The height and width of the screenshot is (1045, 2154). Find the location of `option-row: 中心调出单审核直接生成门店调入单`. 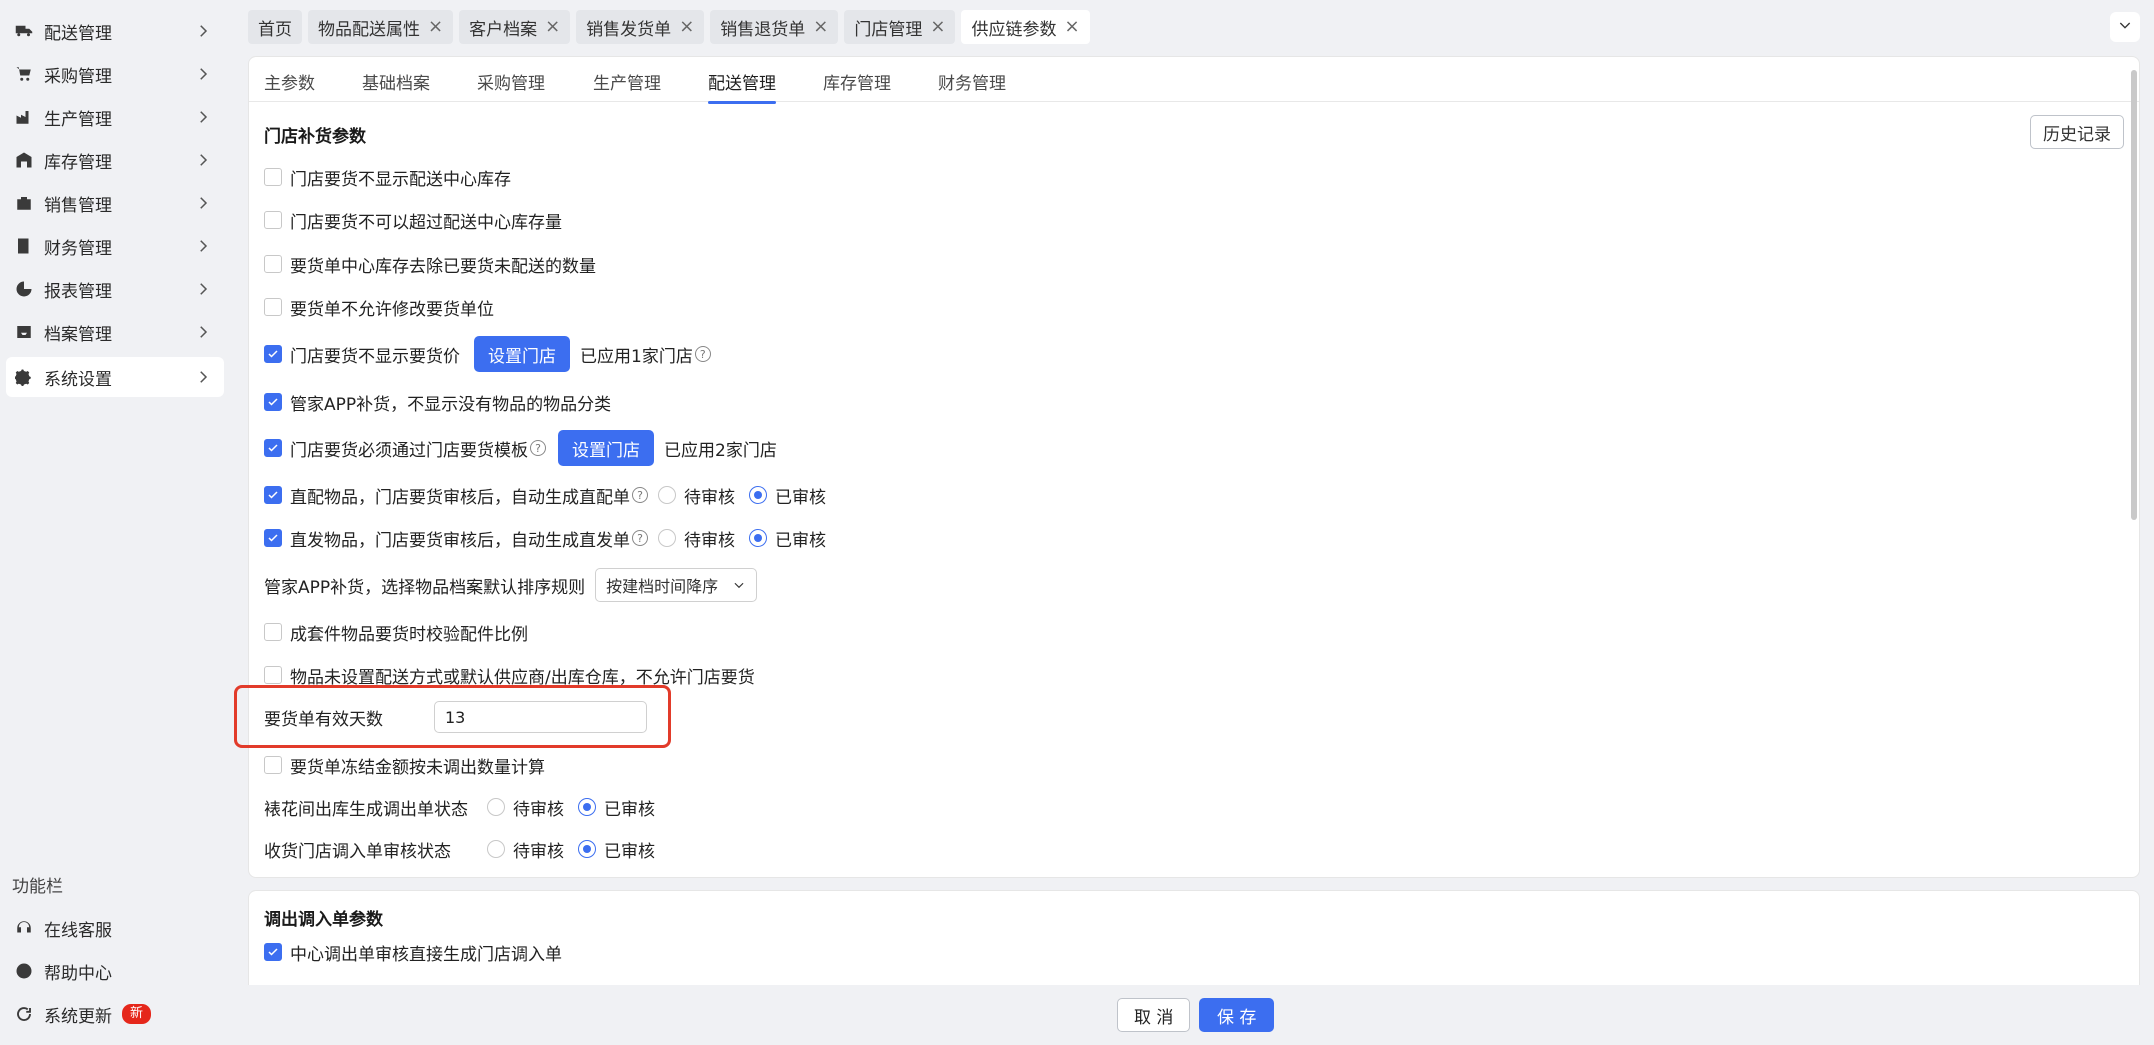

option-row: 中心调出单审核直接生成门店调入单 is located at coordinates (413, 952).